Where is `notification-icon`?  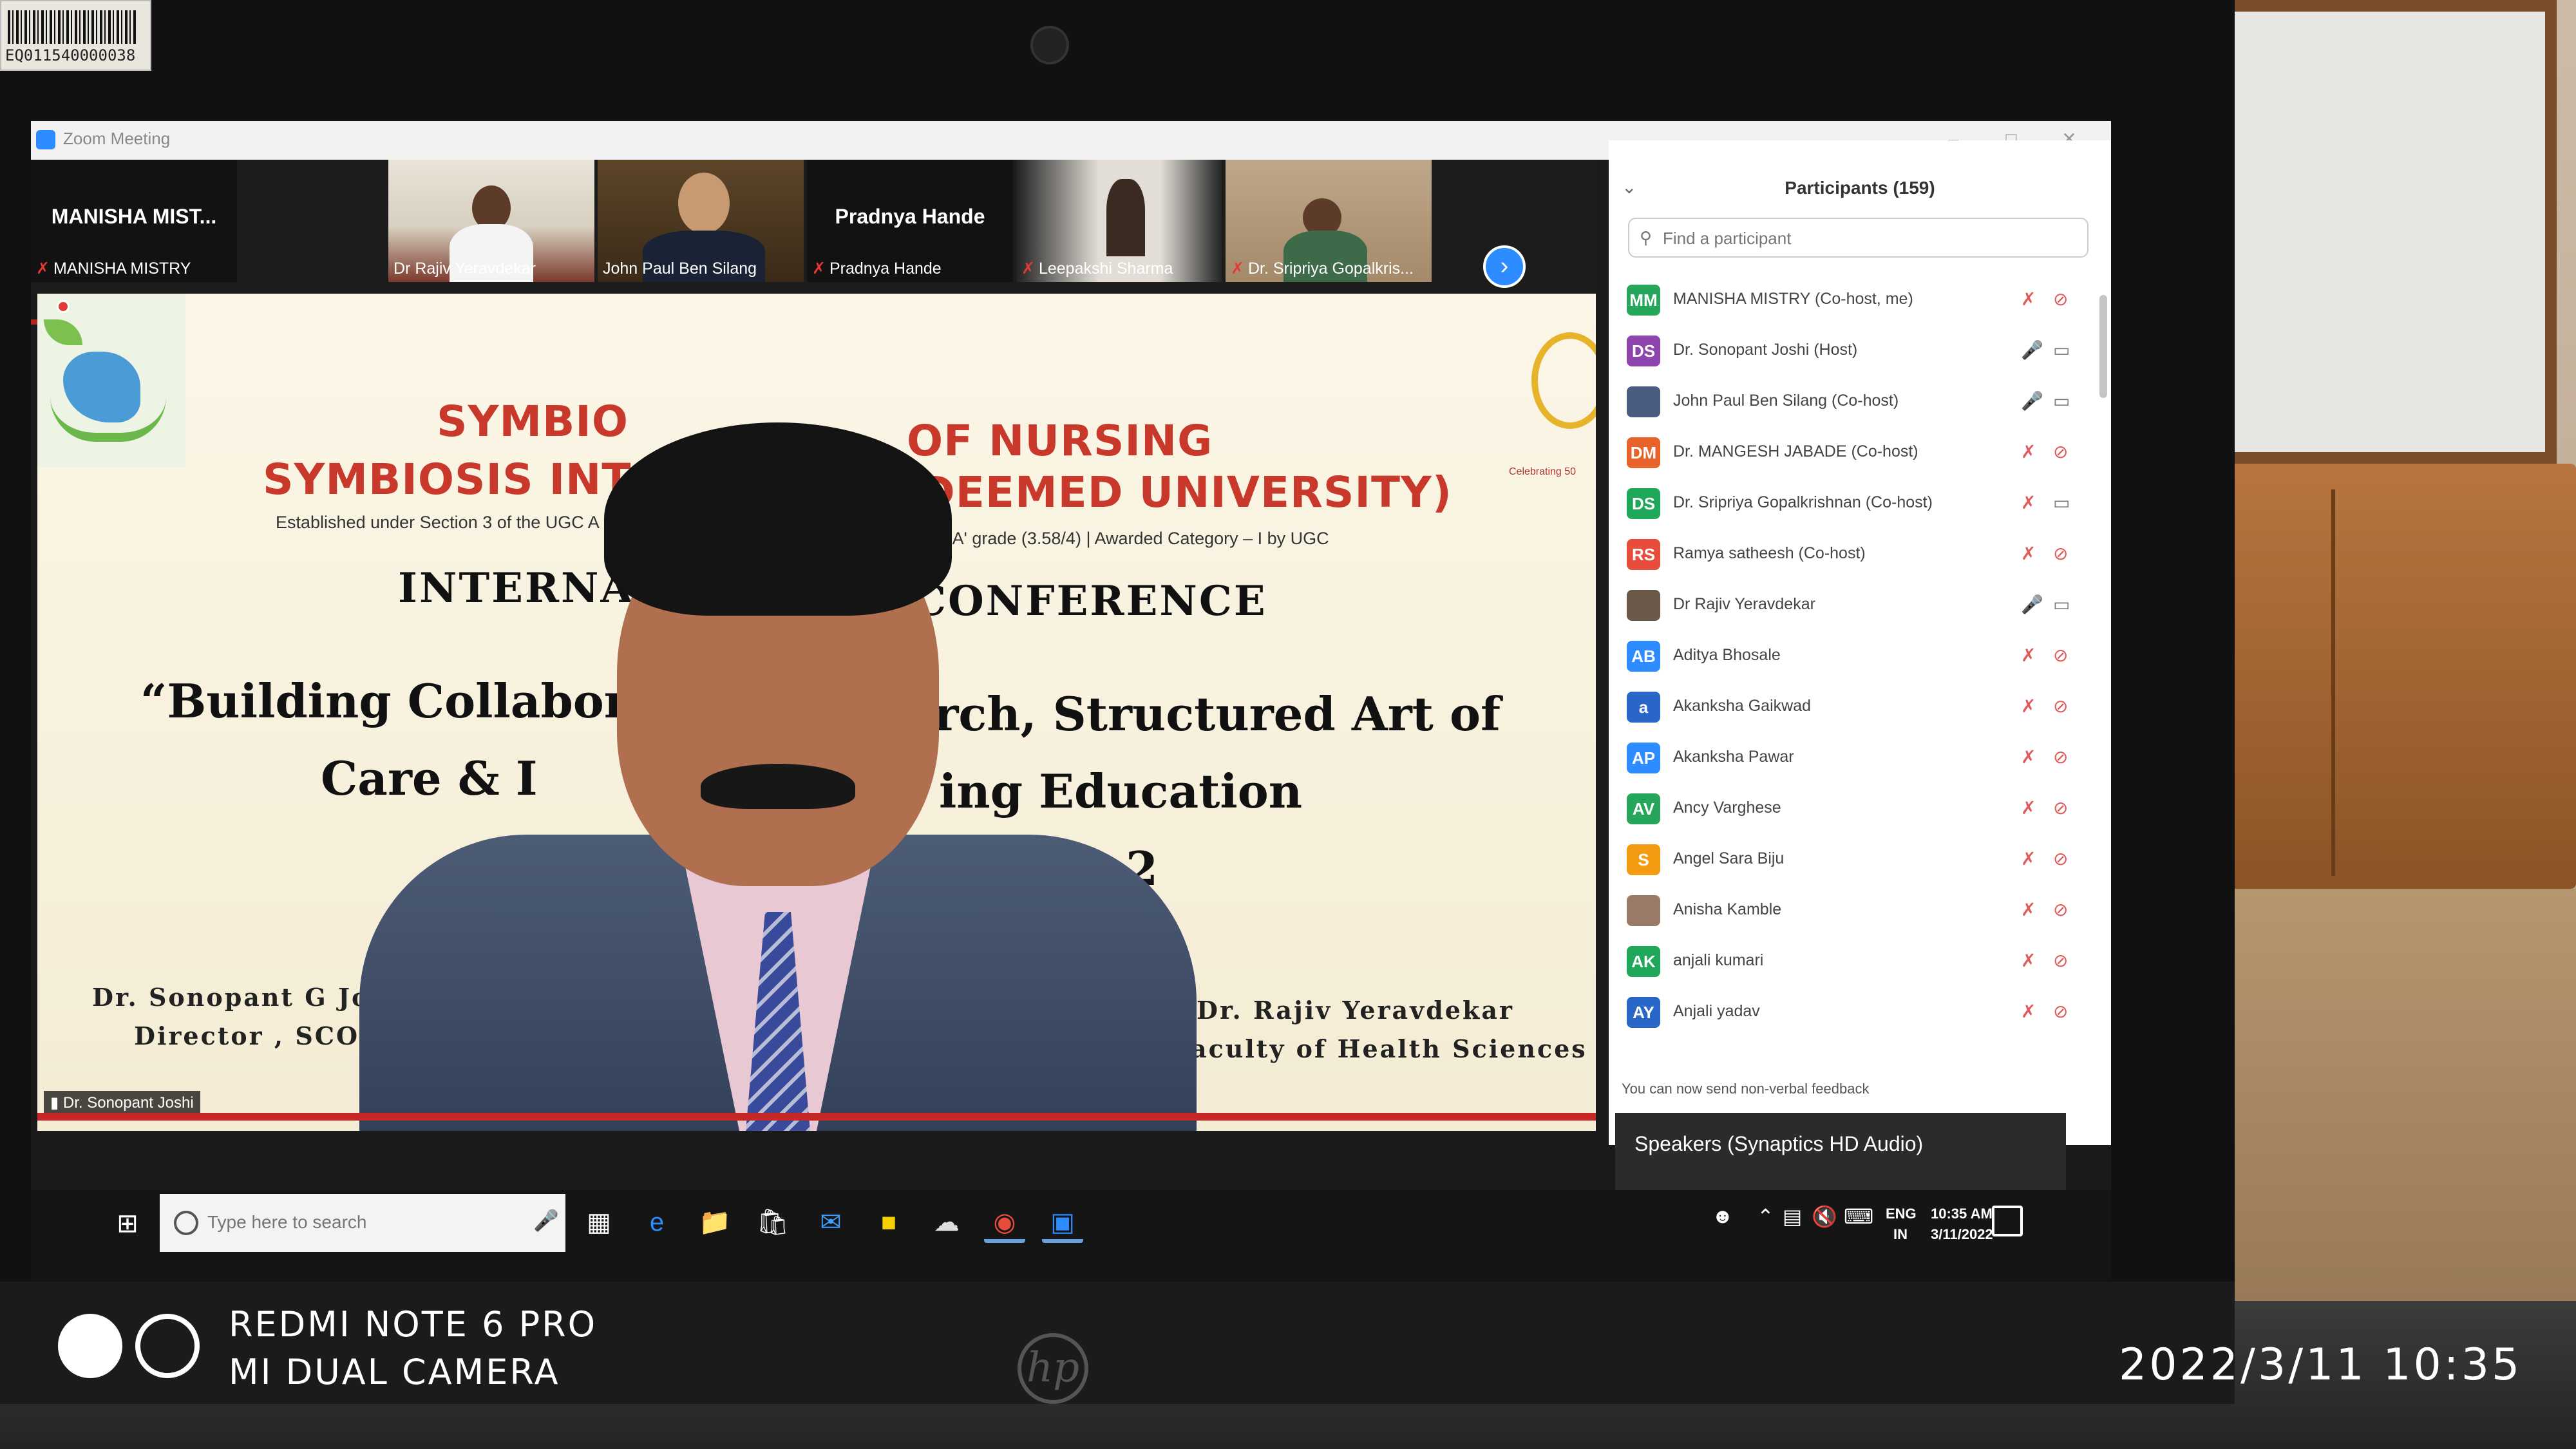 notification-icon is located at coordinates (2008, 1221).